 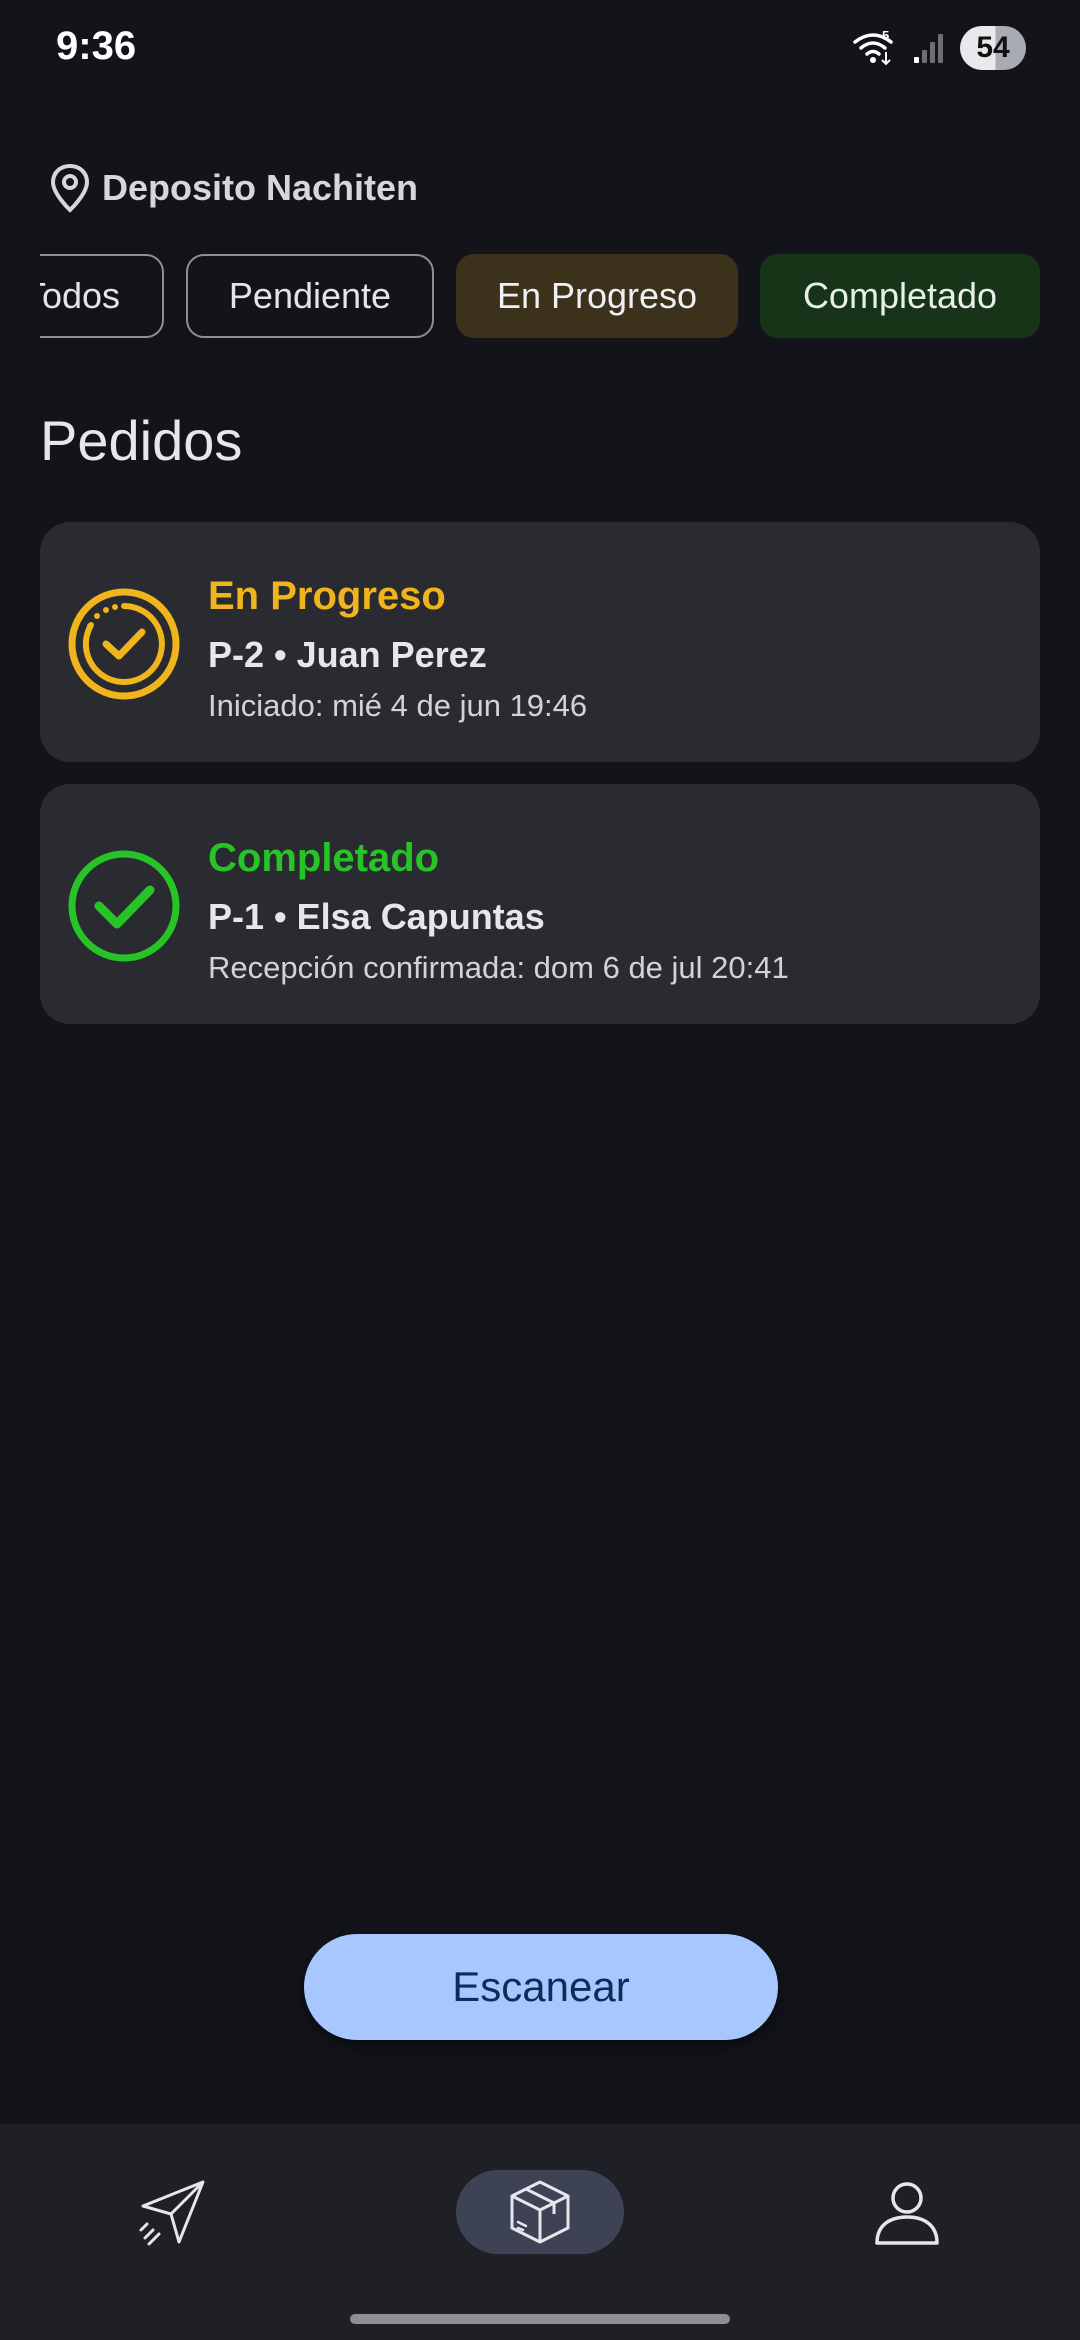 What do you see at coordinates (597, 296) in the screenshot?
I see `filter-chip-en-progreso: En Progreso` at bounding box center [597, 296].